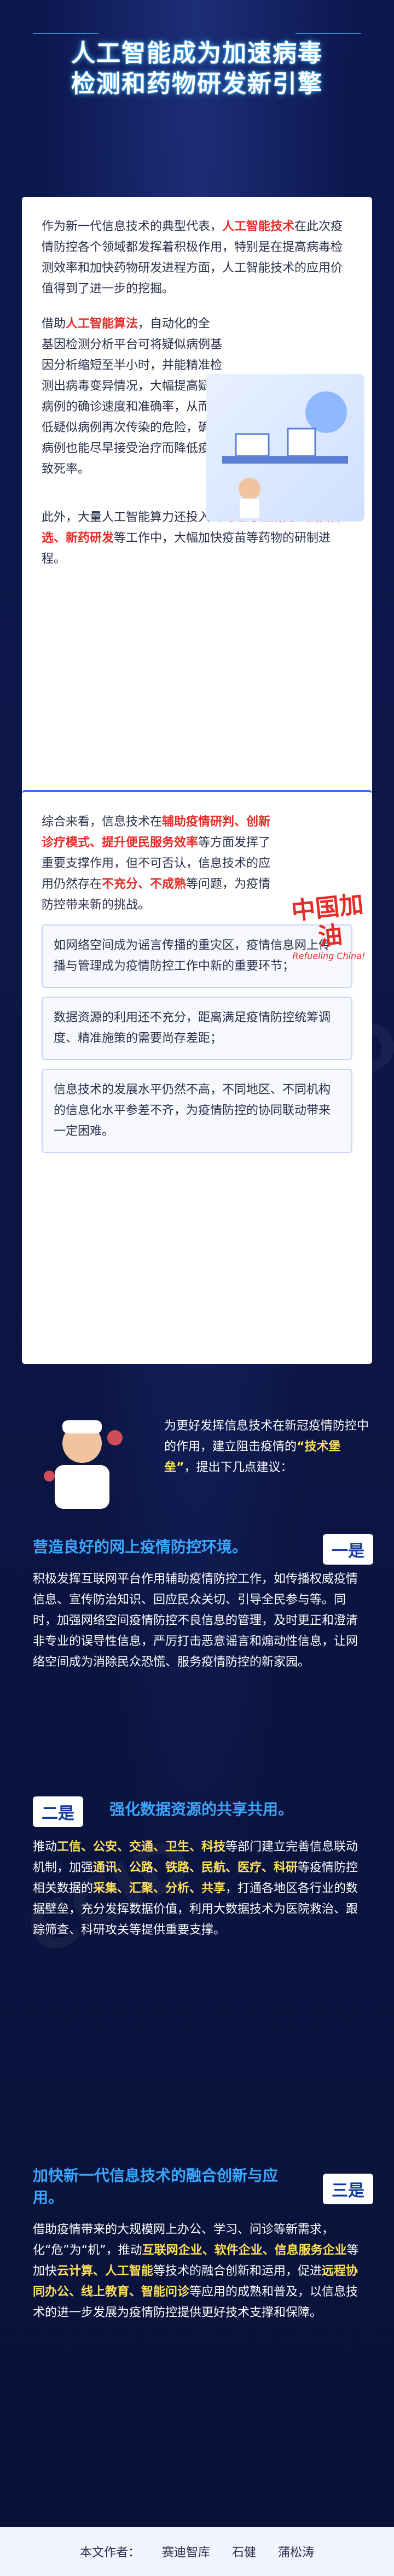 The height and width of the screenshot is (2576, 394). Describe the element at coordinates (109, 2553) in the screenshot. I see `author-label: 本文作者：` at that location.